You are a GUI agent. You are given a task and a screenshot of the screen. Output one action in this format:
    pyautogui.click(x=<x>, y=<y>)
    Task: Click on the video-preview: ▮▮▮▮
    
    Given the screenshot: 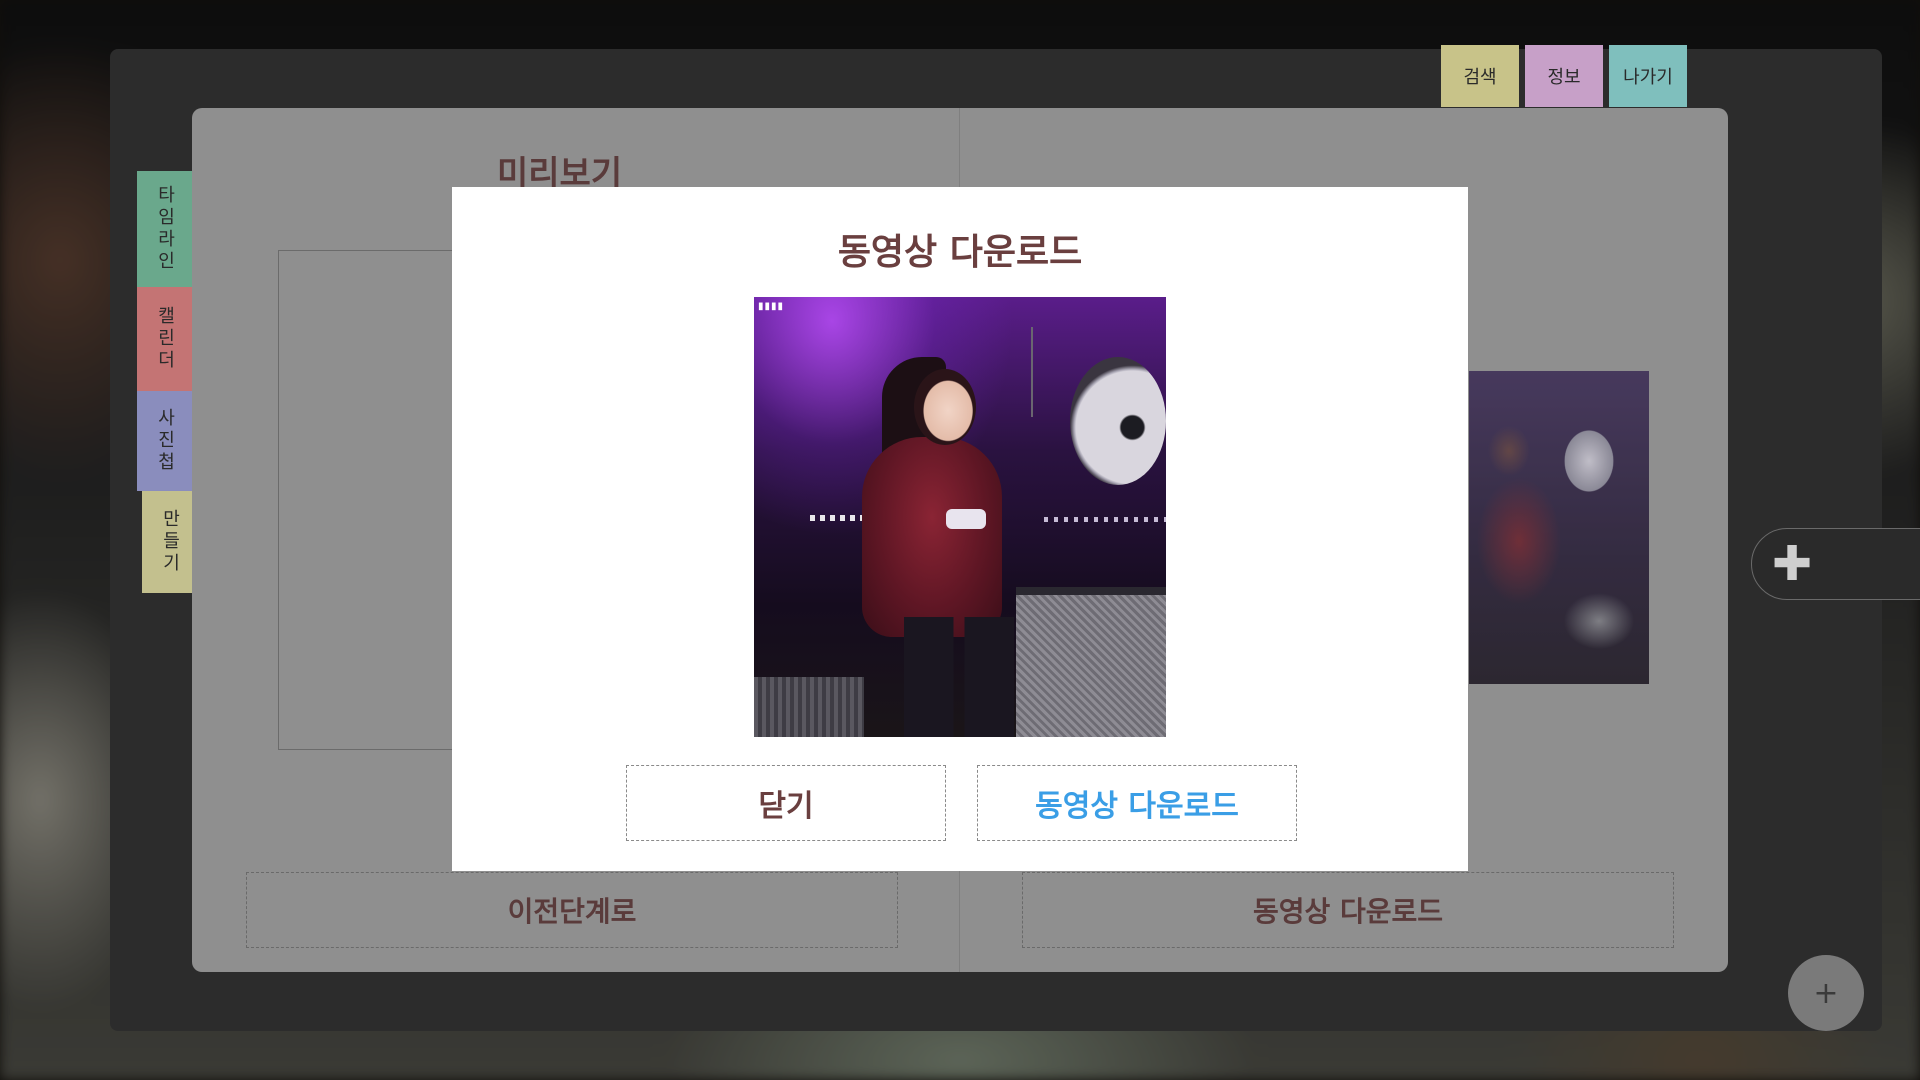 What is the action you would take?
    pyautogui.click(x=960, y=517)
    